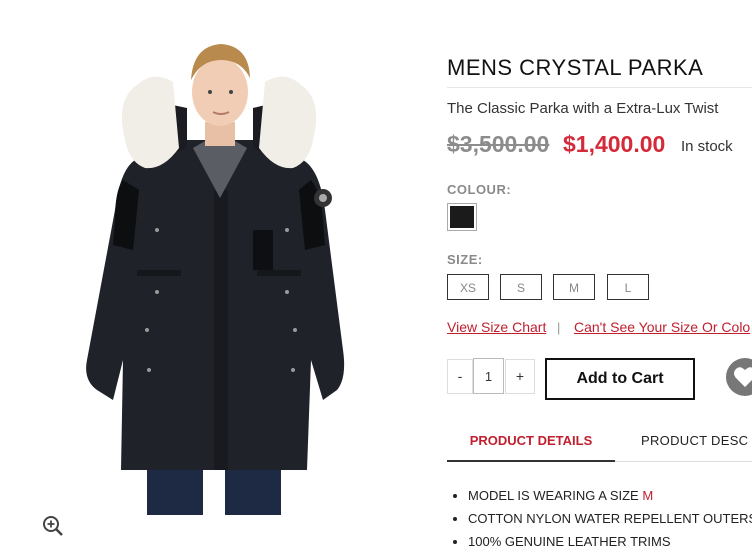 This screenshot has height=553, width=752. I want to click on list-item: MODEL IS WEARING A SIZE M, so click(610, 495).